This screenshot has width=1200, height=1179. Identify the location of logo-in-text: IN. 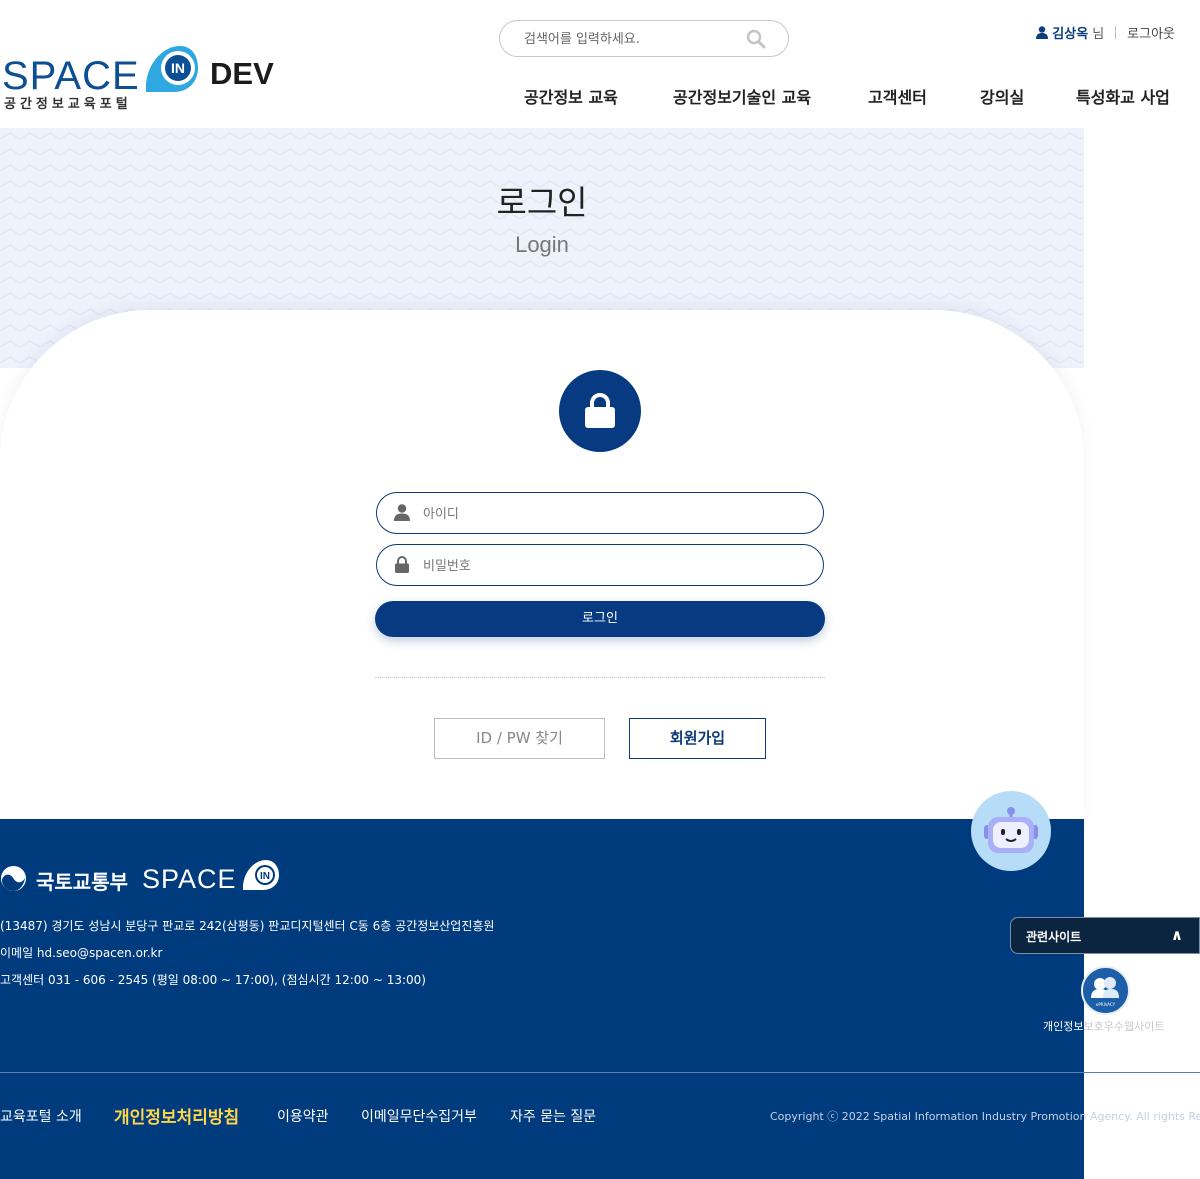
(178, 68).